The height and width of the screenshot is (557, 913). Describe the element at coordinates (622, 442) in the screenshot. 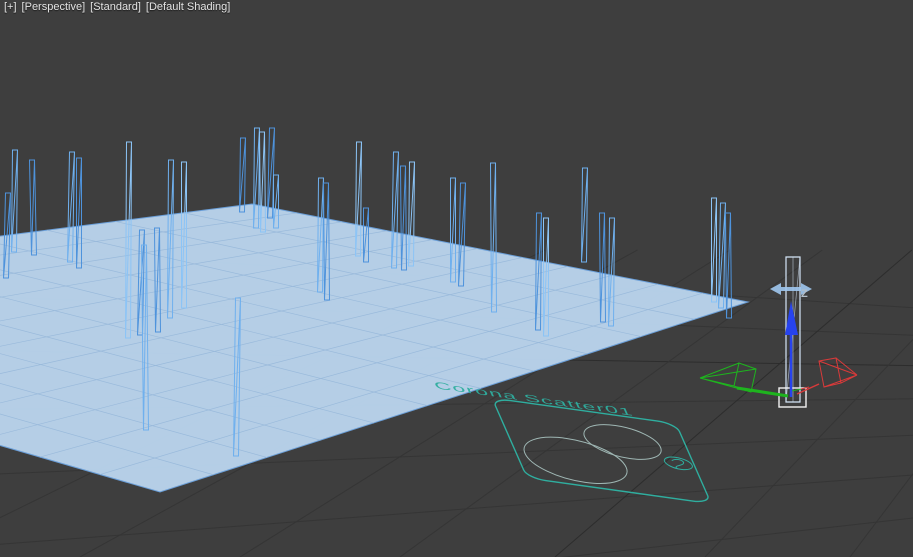

I see `scatter-gizmo-circle-small` at that location.